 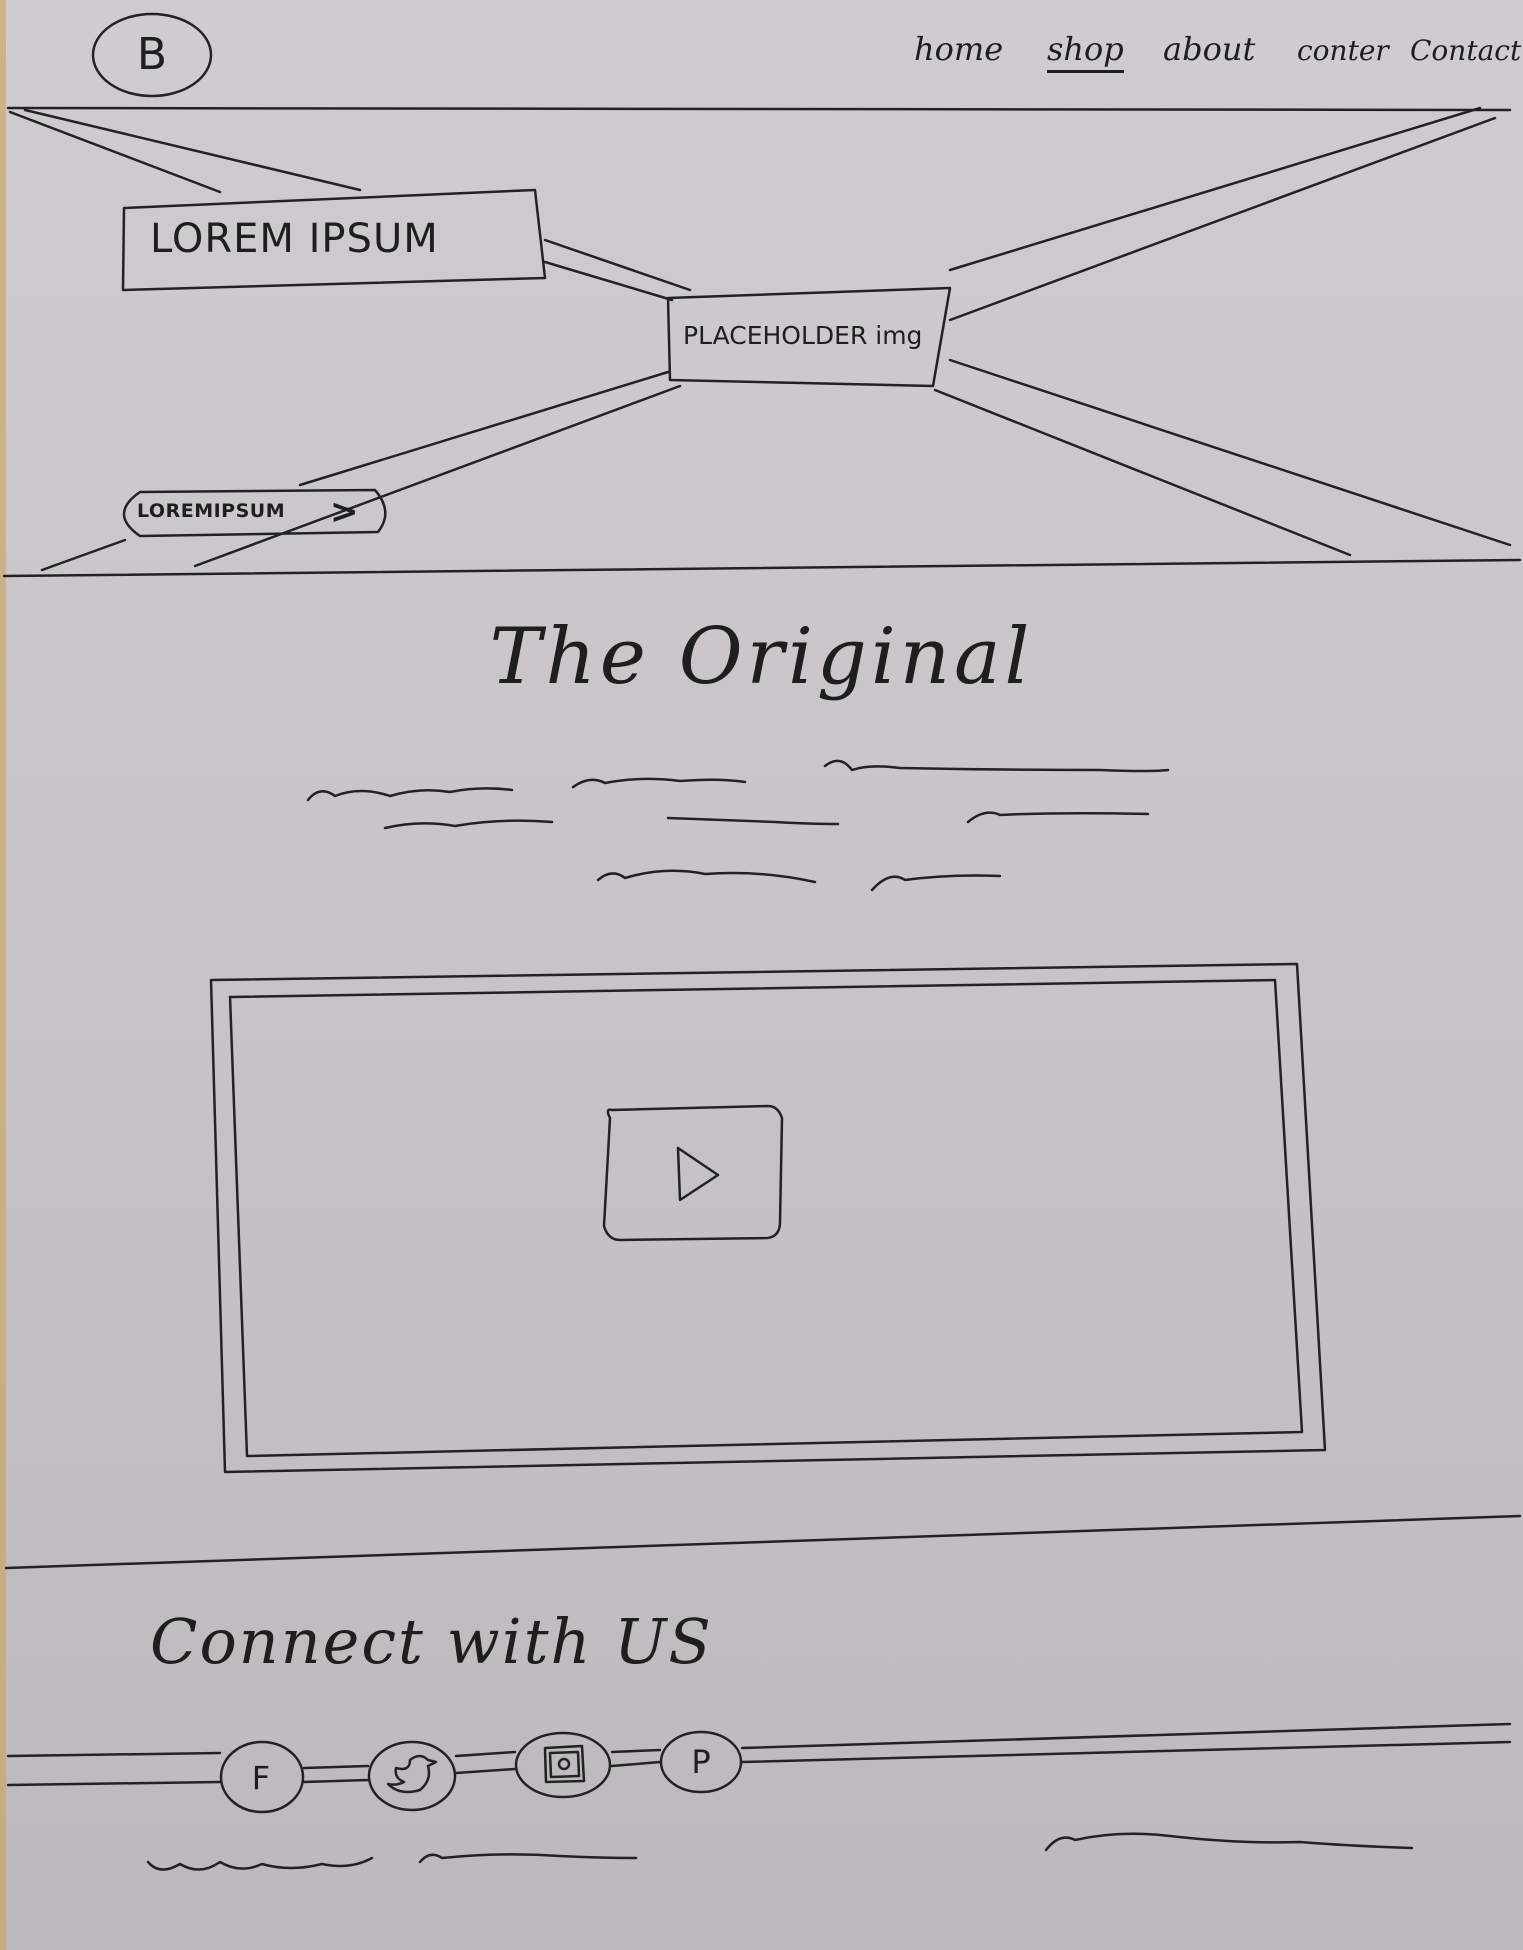 I want to click on nav-shop-link: shop, so click(x=1085, y=51).